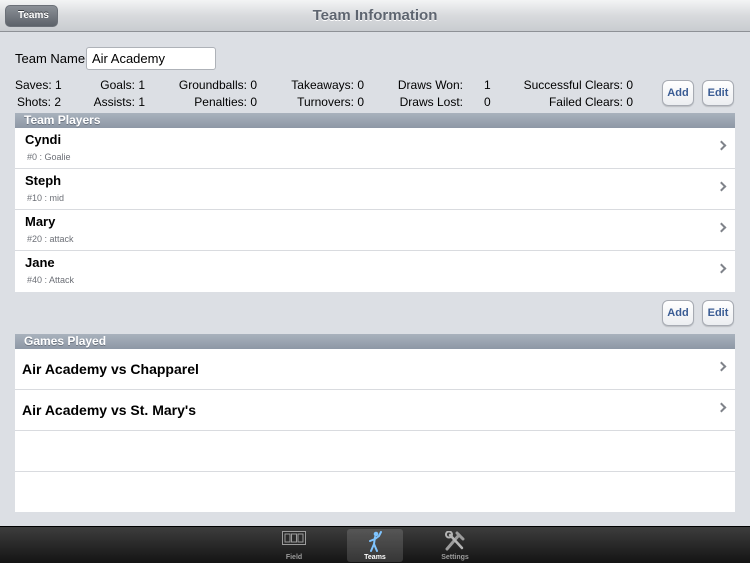 Image resolution: width=750 pixels, height=563 pixels. Describe the element at coordinates (585, 102) in the screenshot. I see `failed-clears-label: Failed Clears:` at that location.